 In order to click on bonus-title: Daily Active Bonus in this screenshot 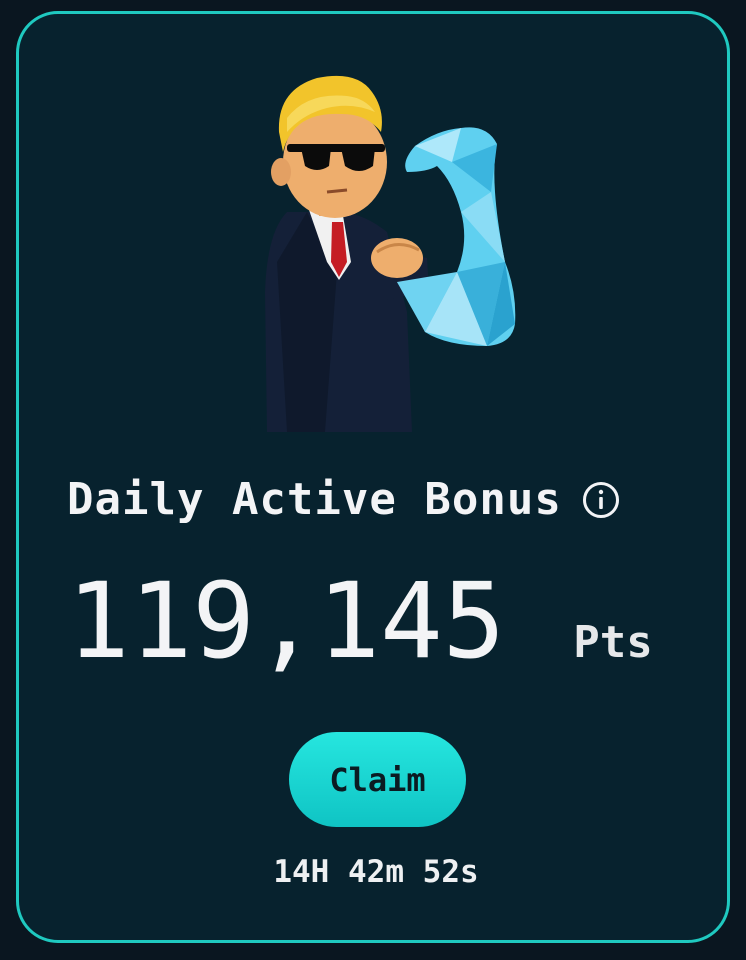, I will do `click(314, 499)`.